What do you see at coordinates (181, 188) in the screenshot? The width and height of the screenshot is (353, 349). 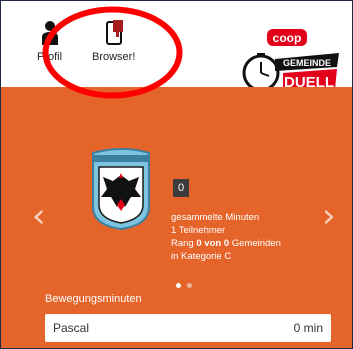 I see `score-value: 0` at bounding box center [181, 188].